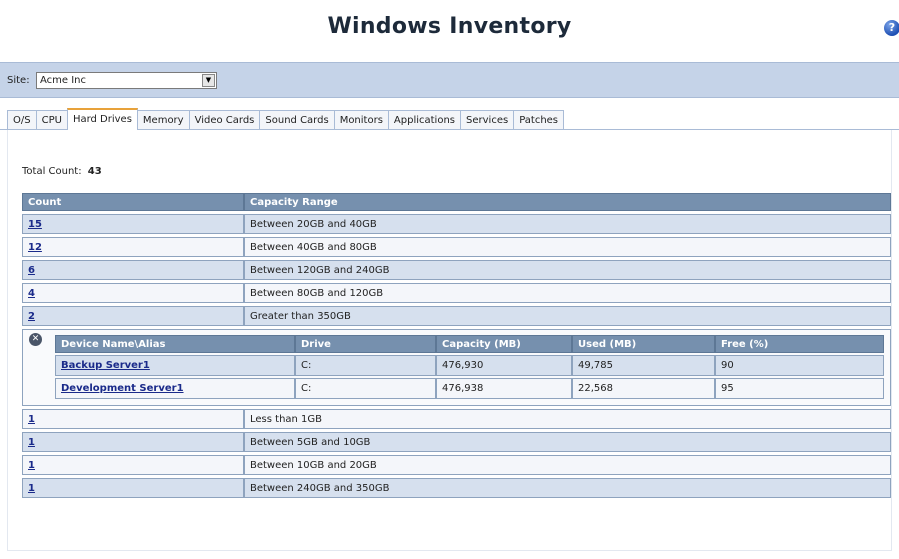 Image resolution: width=899 pixels, height=559 pixels. Describe the element at coordinates (567, 419) in the screenshot. I see `range-cell: Less than 1GB` at that location.